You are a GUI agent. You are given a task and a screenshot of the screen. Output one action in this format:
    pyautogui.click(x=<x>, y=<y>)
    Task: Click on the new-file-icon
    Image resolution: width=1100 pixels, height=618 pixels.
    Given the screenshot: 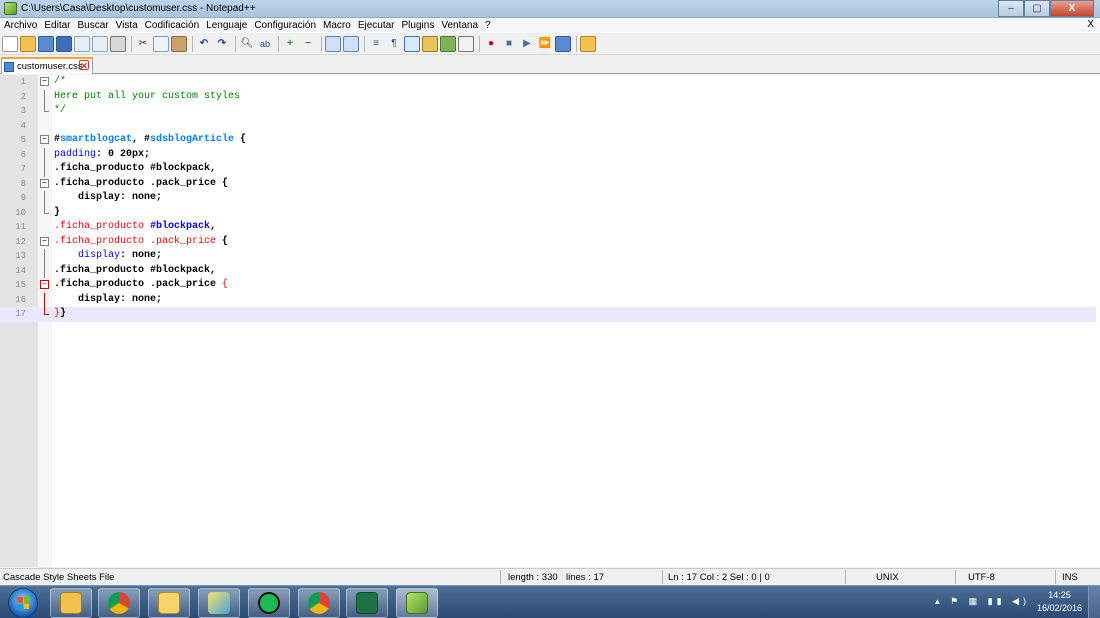 What is the action you would take?
    pyautogui.click(x=10, y=43)
    